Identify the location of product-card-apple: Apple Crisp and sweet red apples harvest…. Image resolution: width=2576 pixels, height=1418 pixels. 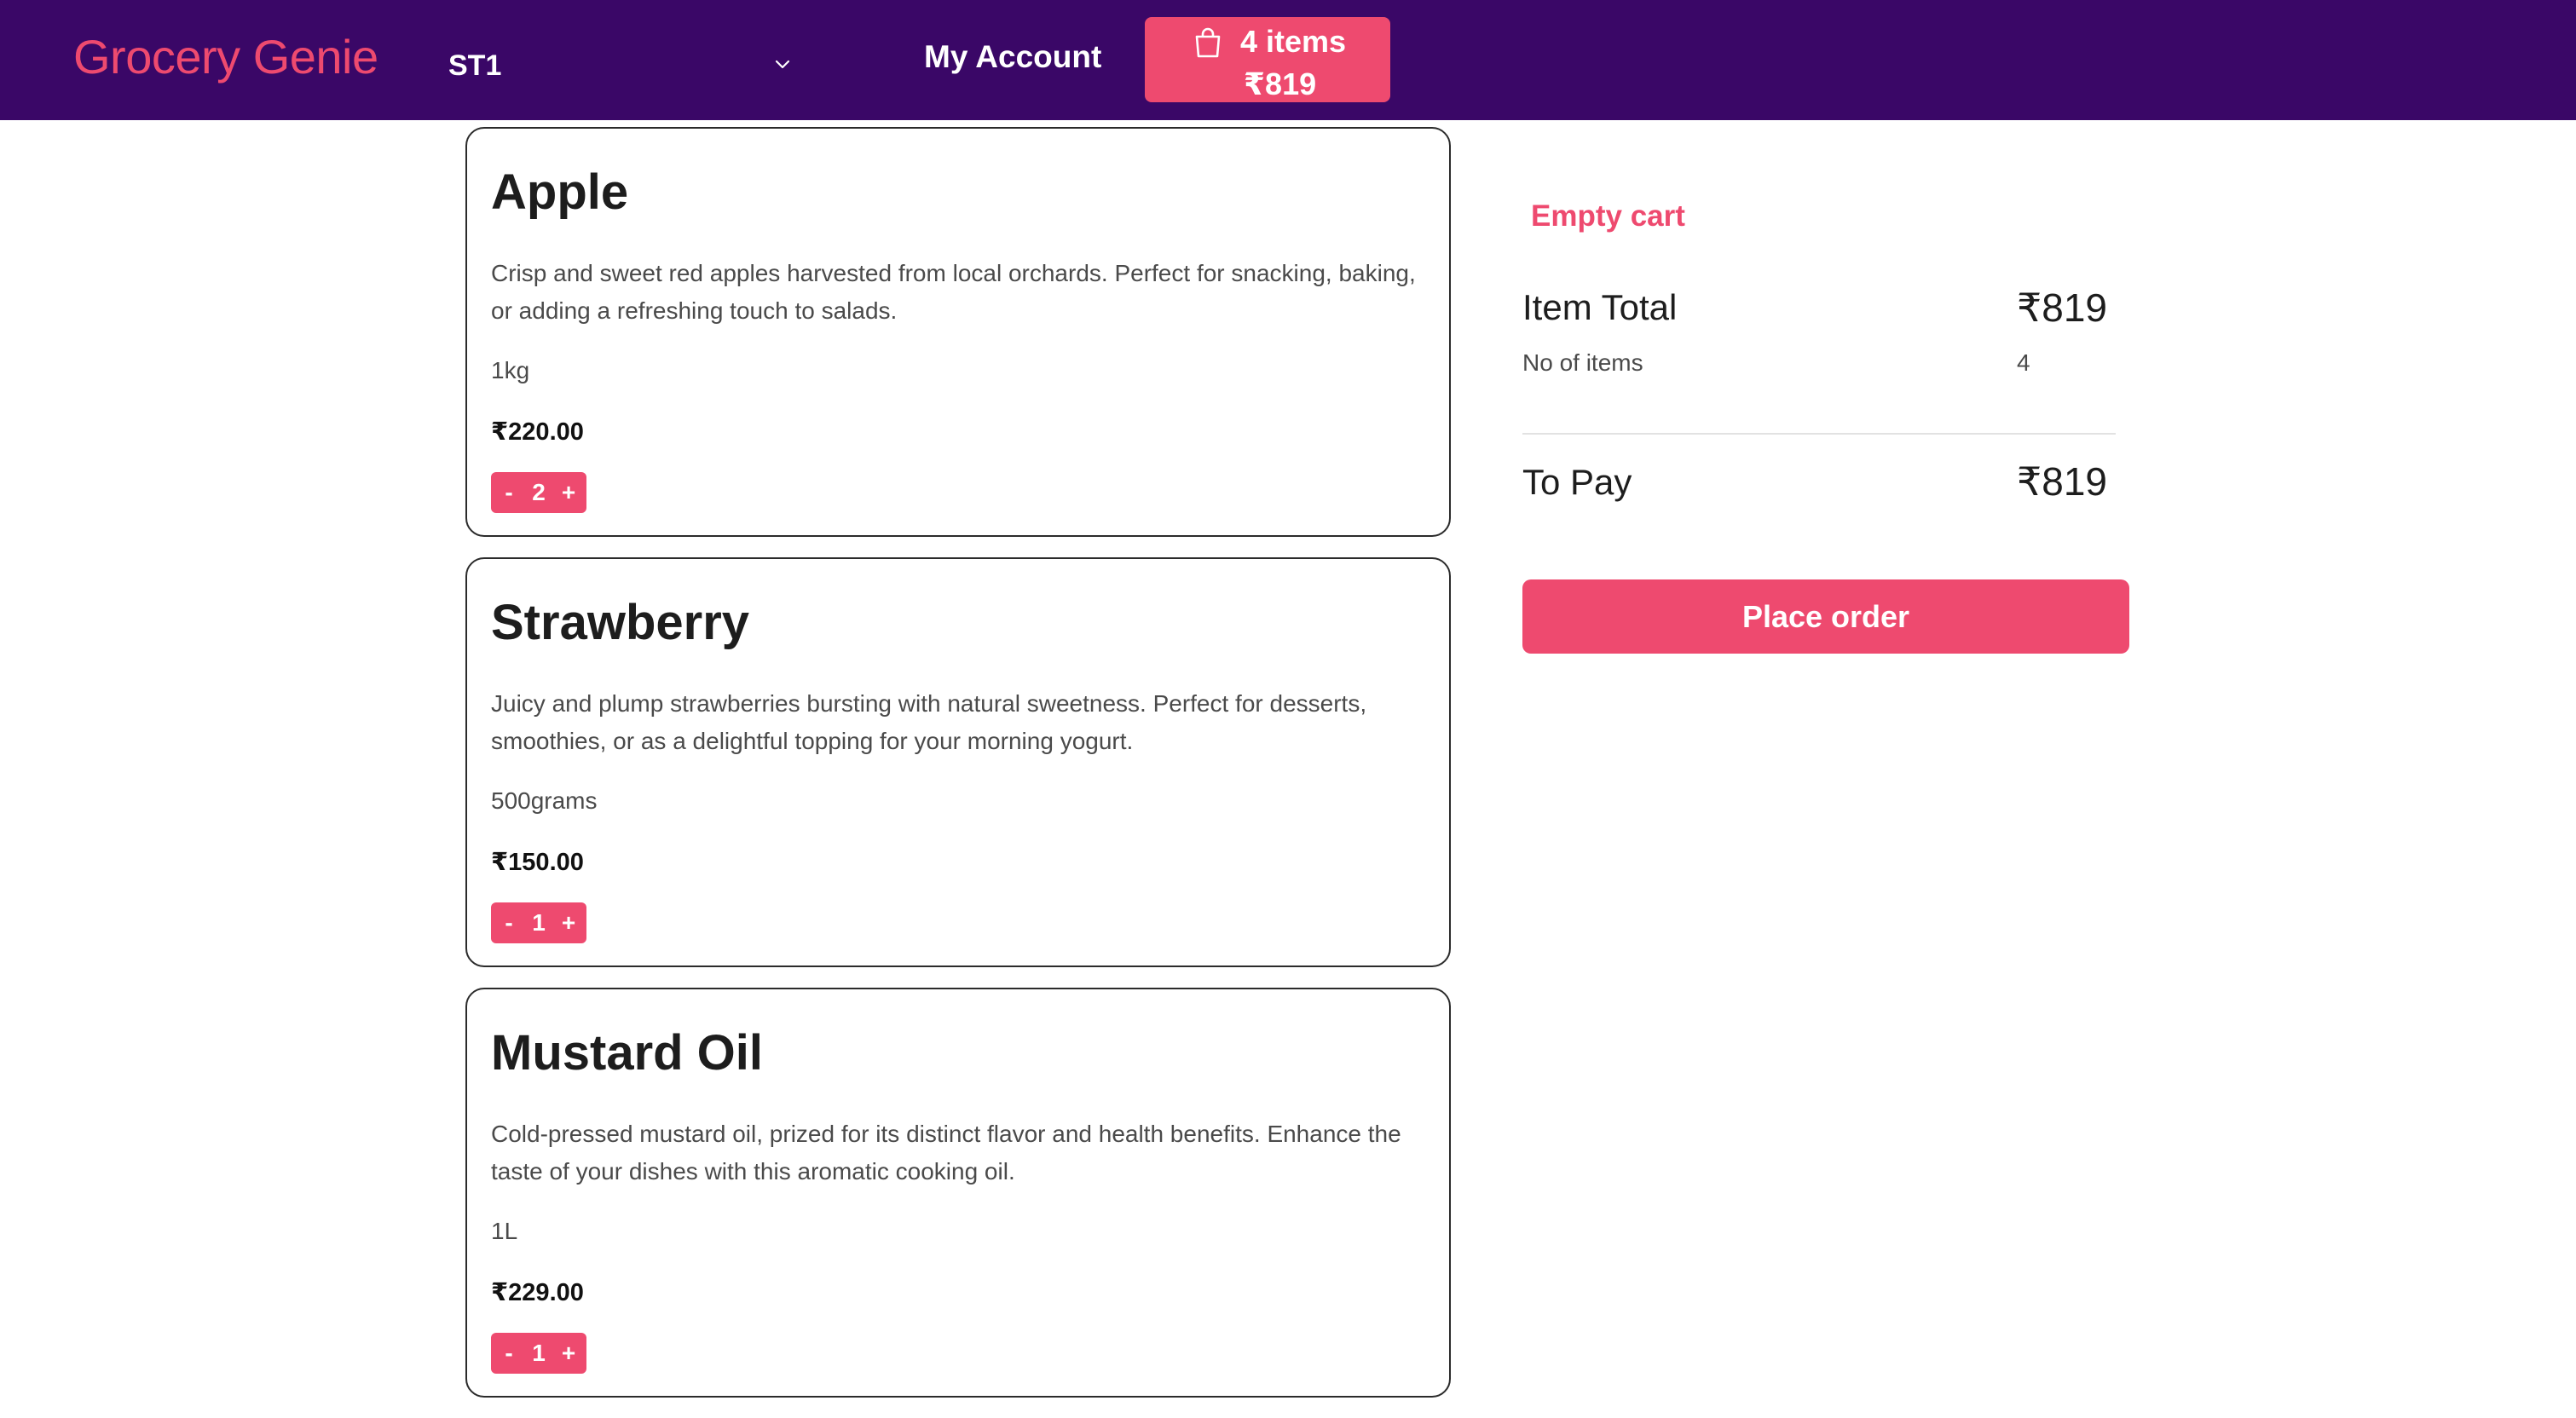
(958, 332).